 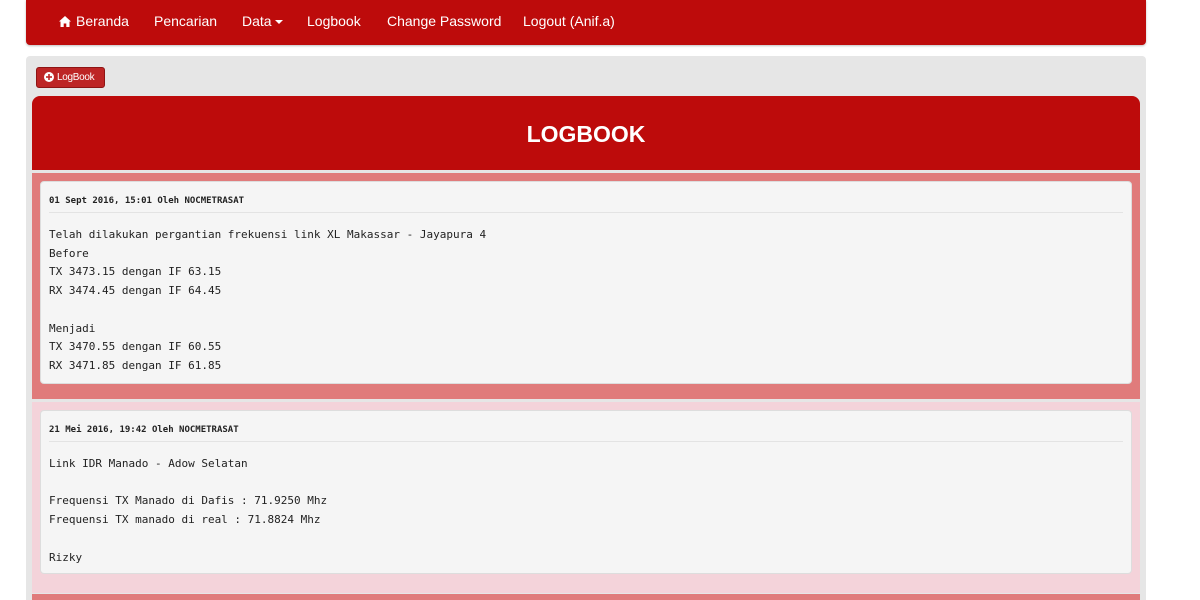 What do you see at coordinates (102, 21) in the screenshot?
I see `nav-home-label: Beranda` at bounding box center [102, 21].